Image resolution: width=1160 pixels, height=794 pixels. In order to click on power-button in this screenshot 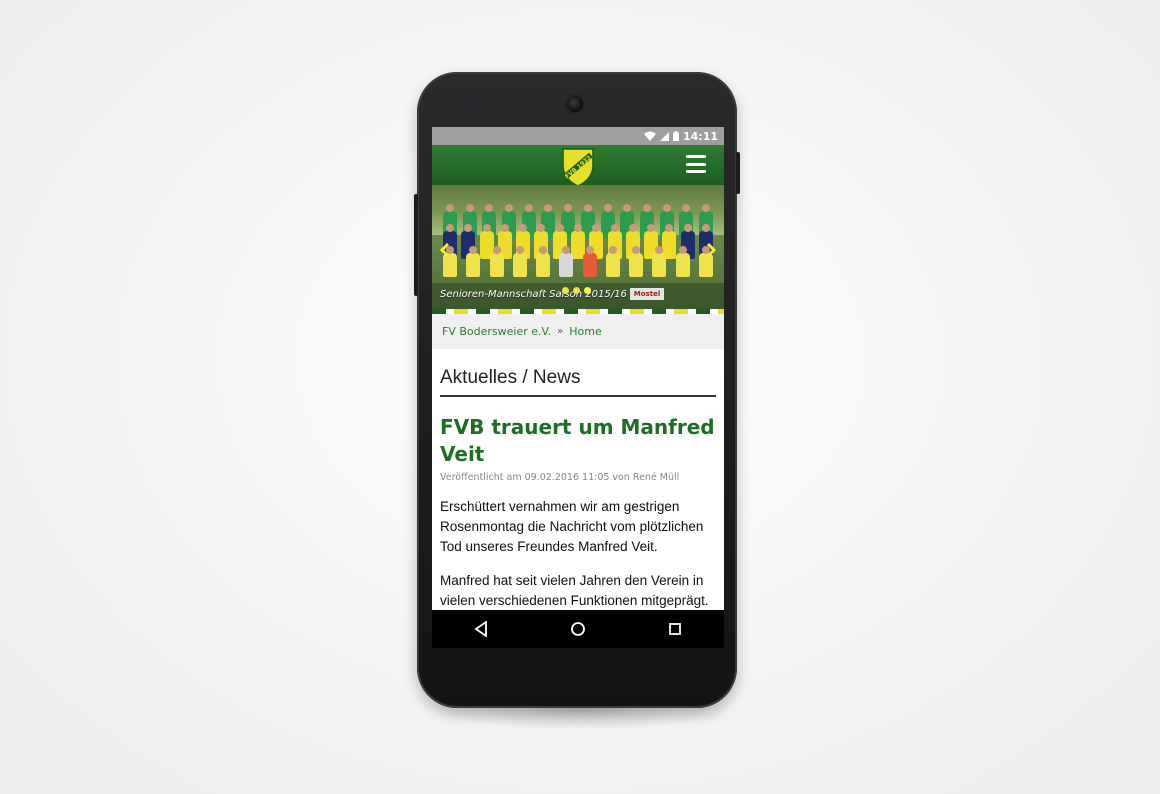, I will do `click(738, 173)`.